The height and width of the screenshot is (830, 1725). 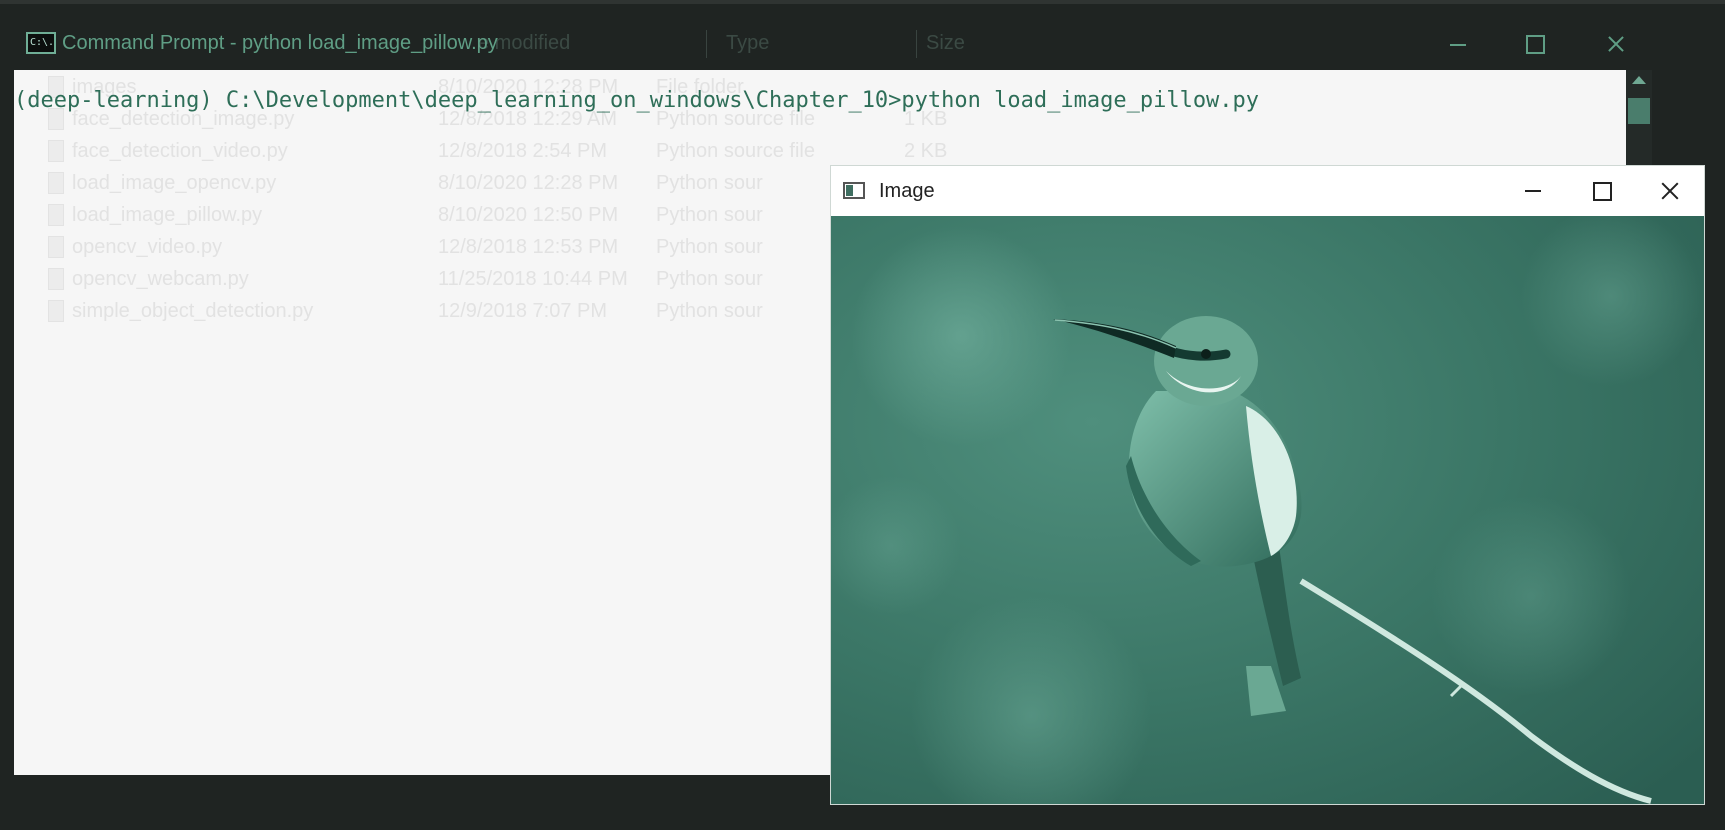 What do you see at coordinates (926, 151) in the screenshot?
I see `ghost-file-size: 2 KB` at bounding box center [926, 151].